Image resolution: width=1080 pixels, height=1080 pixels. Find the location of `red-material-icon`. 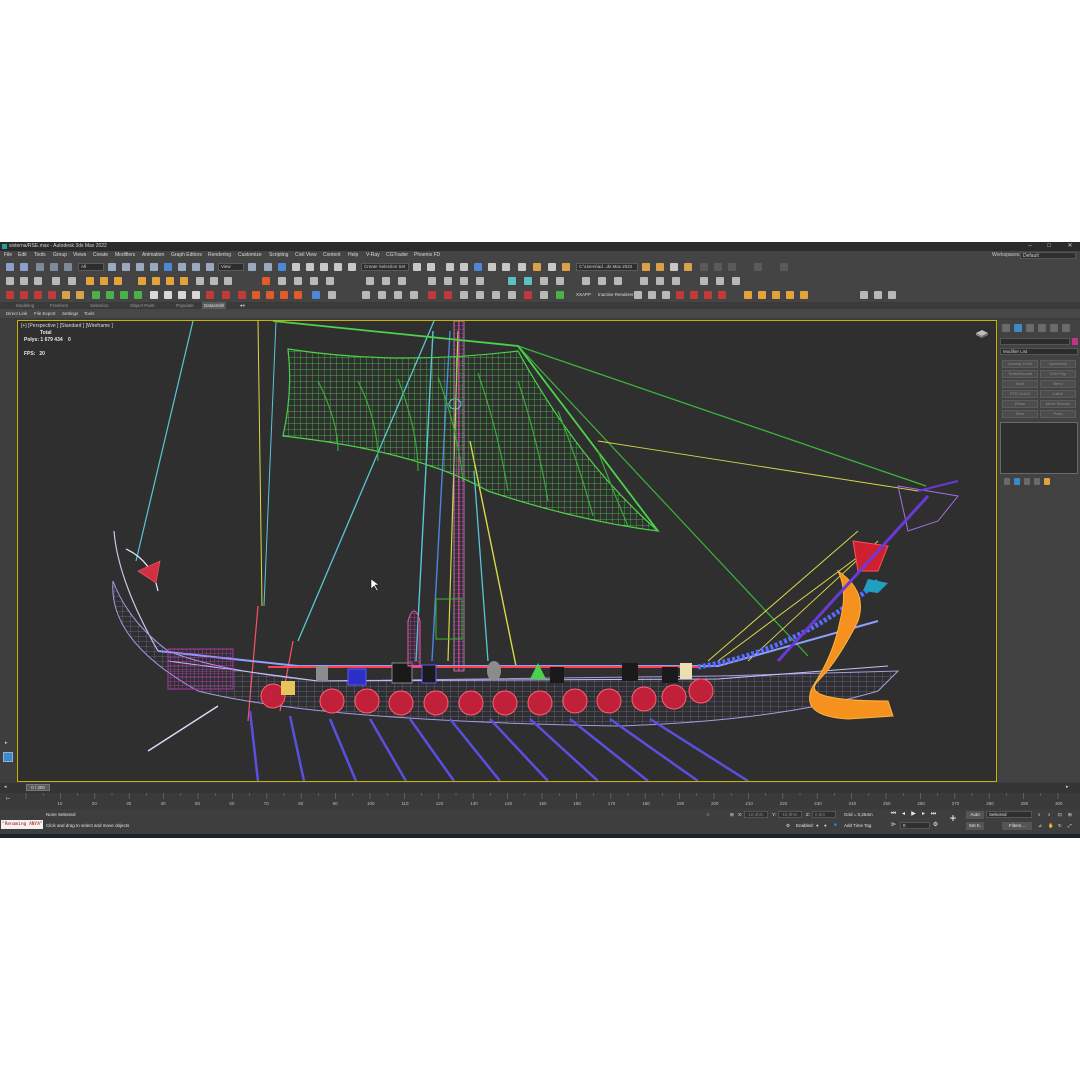

red-material-icon is located at coordinates (38, 295).